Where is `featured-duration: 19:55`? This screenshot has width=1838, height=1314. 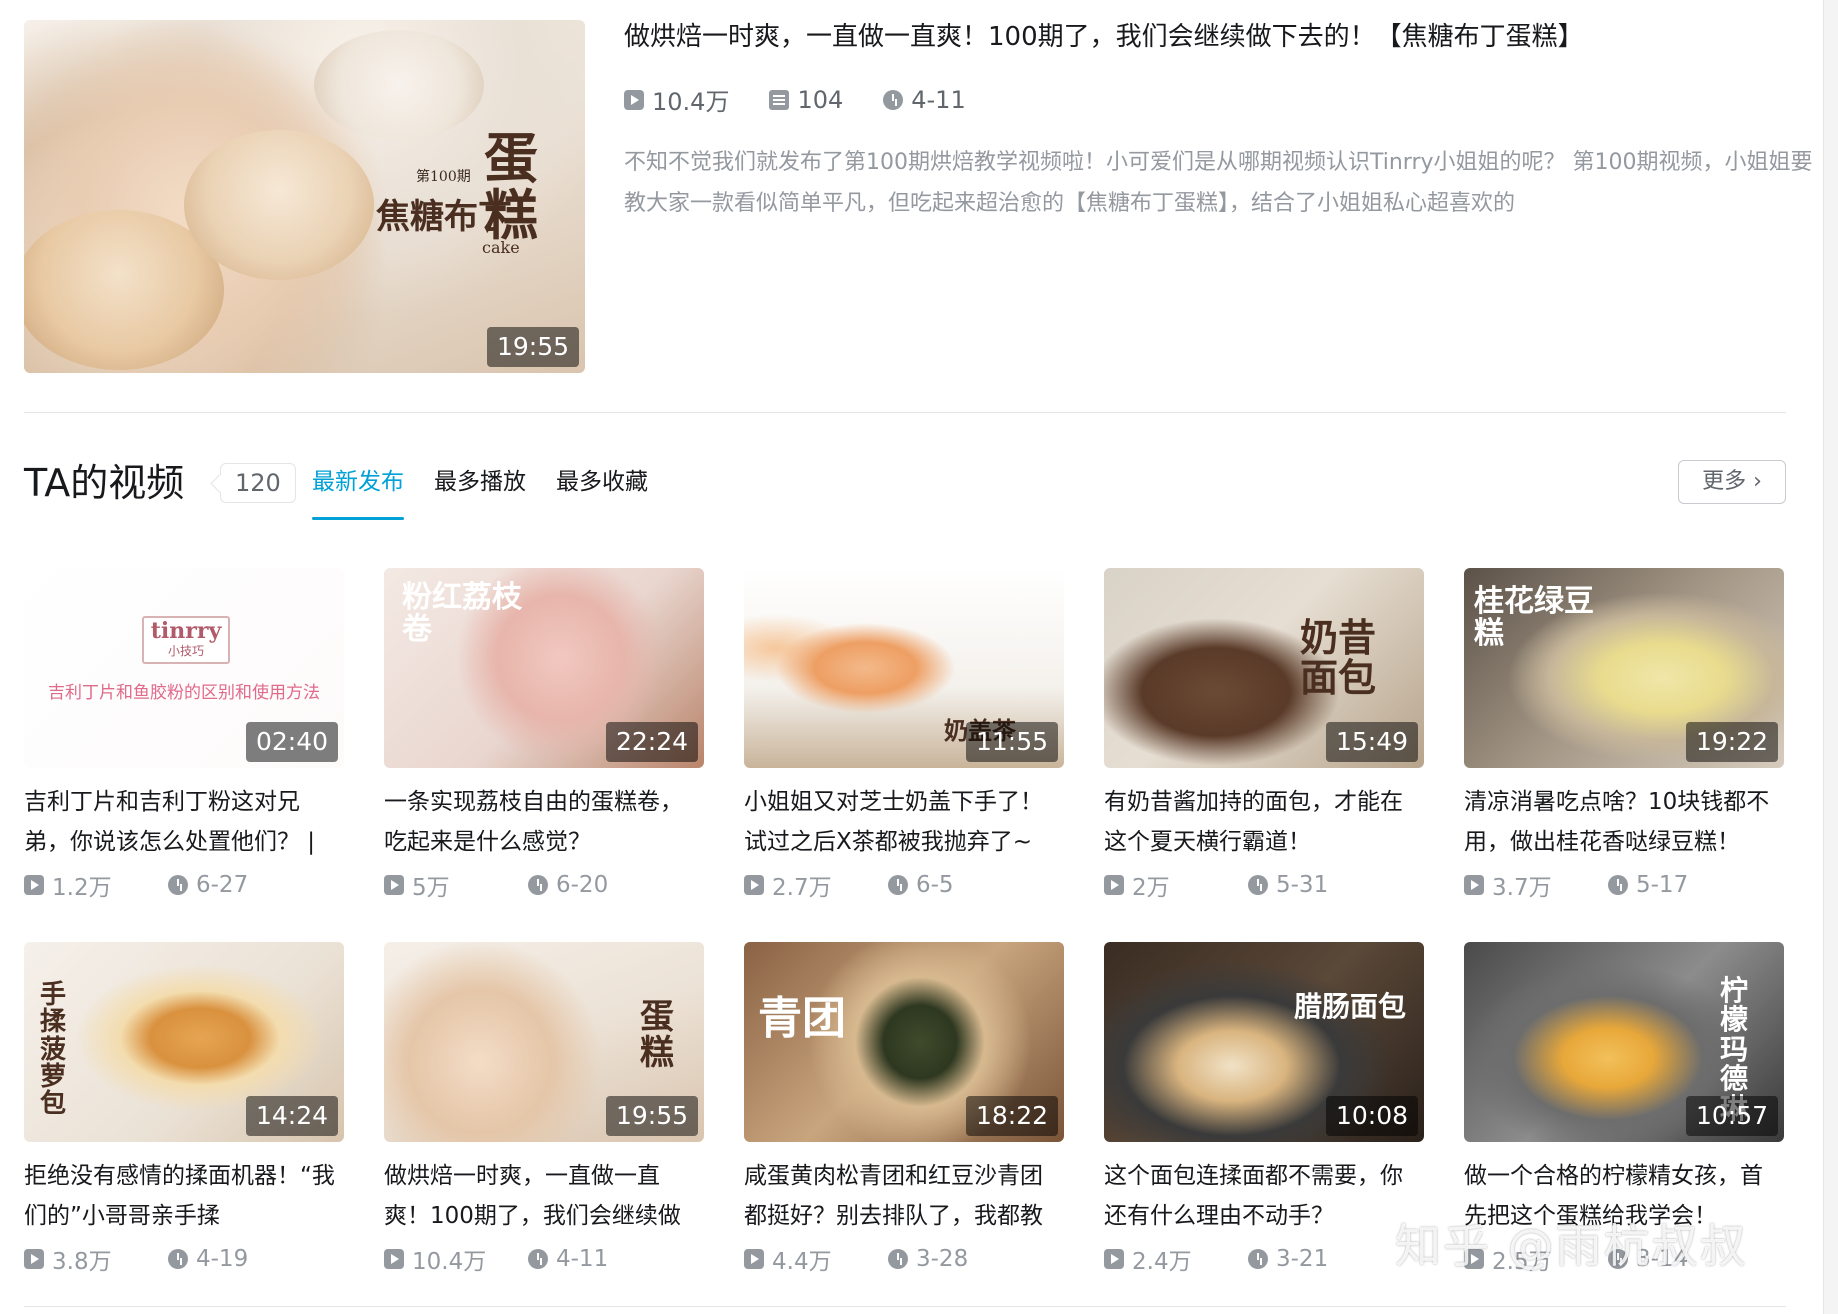 featured-duration: 19:55 is located at coordinates (532, 347).